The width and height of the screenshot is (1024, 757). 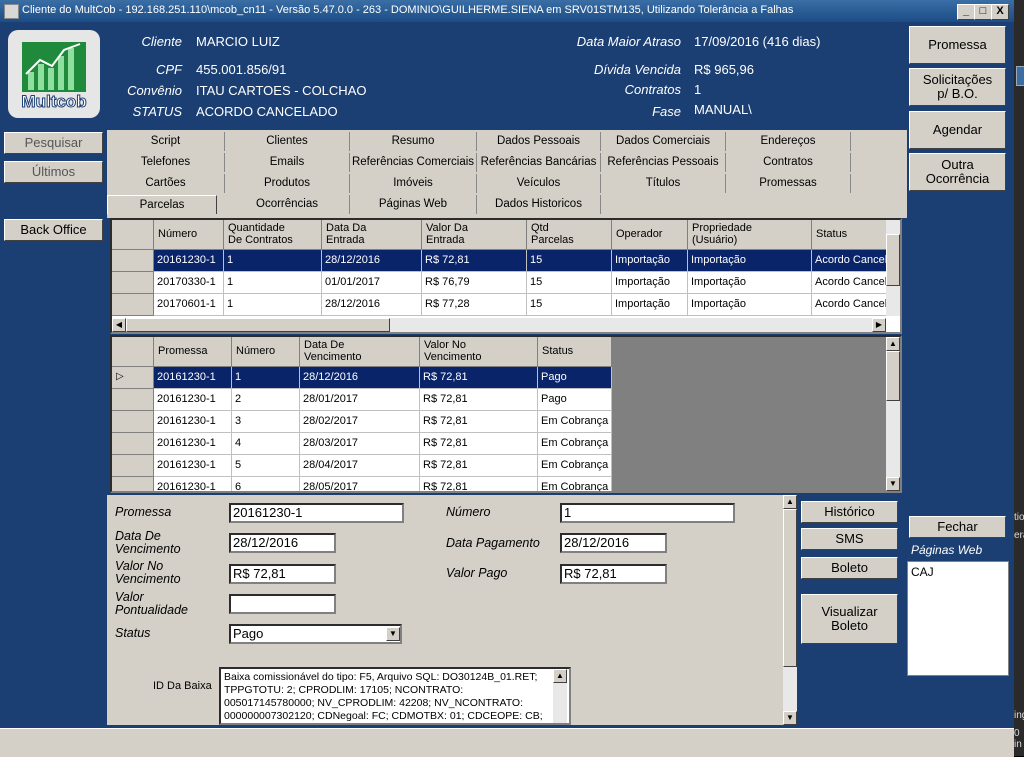 What do you see at coordinates (360, 378) in the screenshot?
I see `table-cell: 28/12/2016` at bounding box center [360, 378].